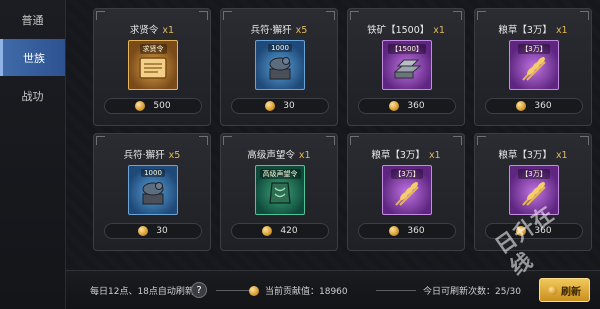  Describe the element at coordinates (279, 155) in the screenshot. I see `item-title: 高级声望令 x1` at that location.